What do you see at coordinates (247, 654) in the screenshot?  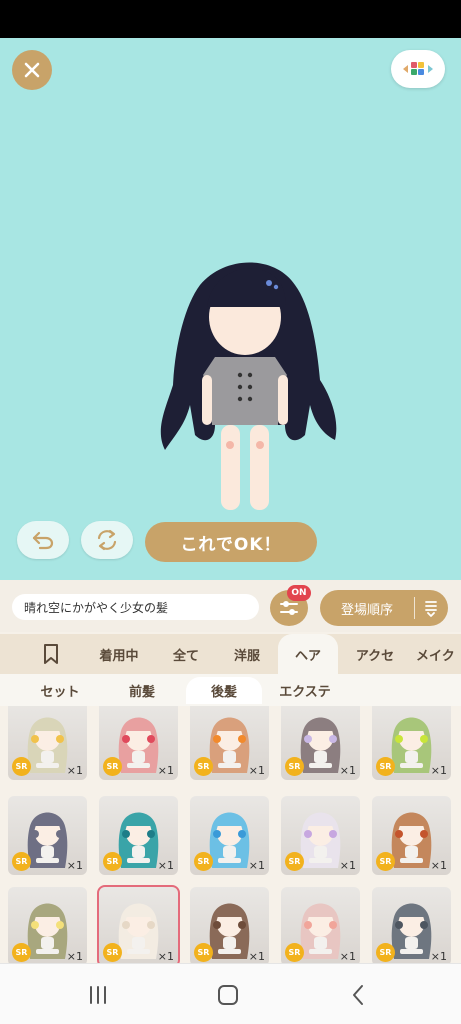 I see `tab-clothes: 洋服` at bounding box center [247, 654].